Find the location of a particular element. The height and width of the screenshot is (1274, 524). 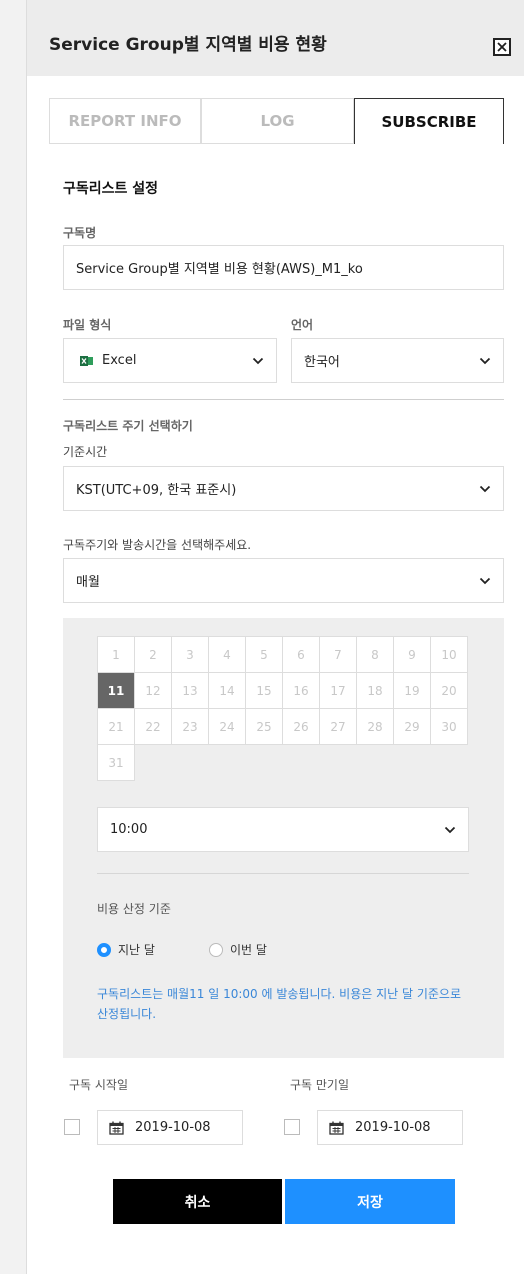

panel-title: Service Group별 지역별 비용 현황 is located at coordinates (188, 45).